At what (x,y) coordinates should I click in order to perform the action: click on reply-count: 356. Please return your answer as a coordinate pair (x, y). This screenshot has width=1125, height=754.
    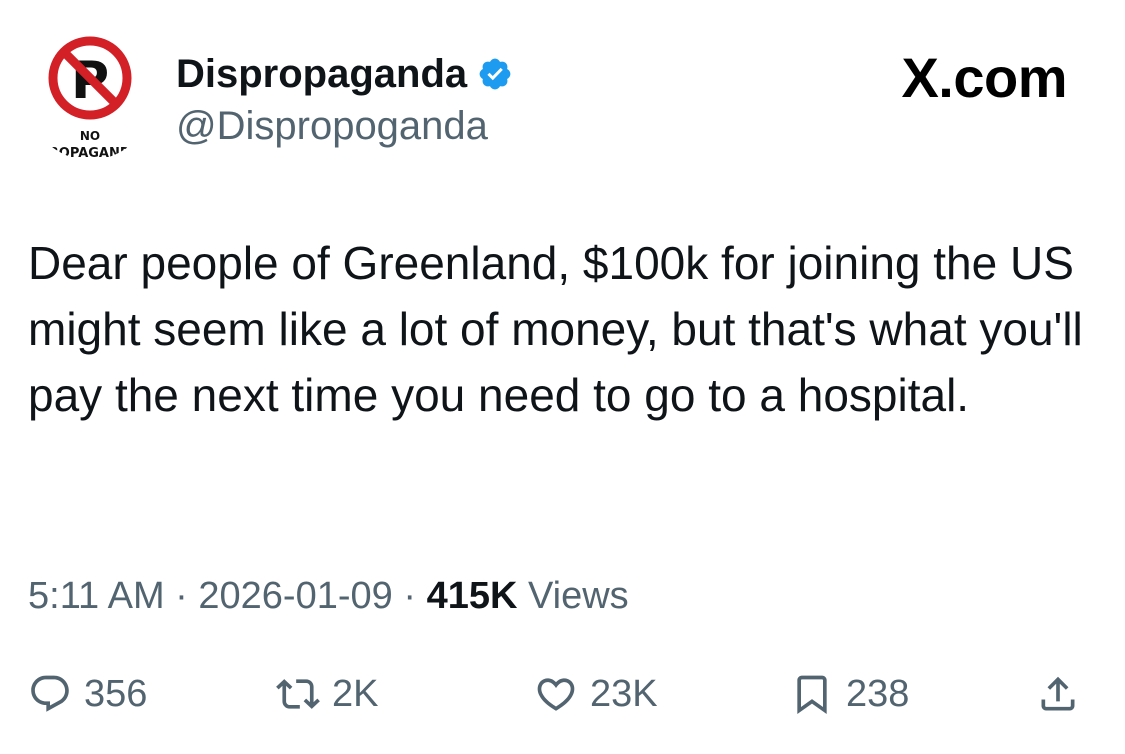
    Looking at the image, I should click on (116, 693).